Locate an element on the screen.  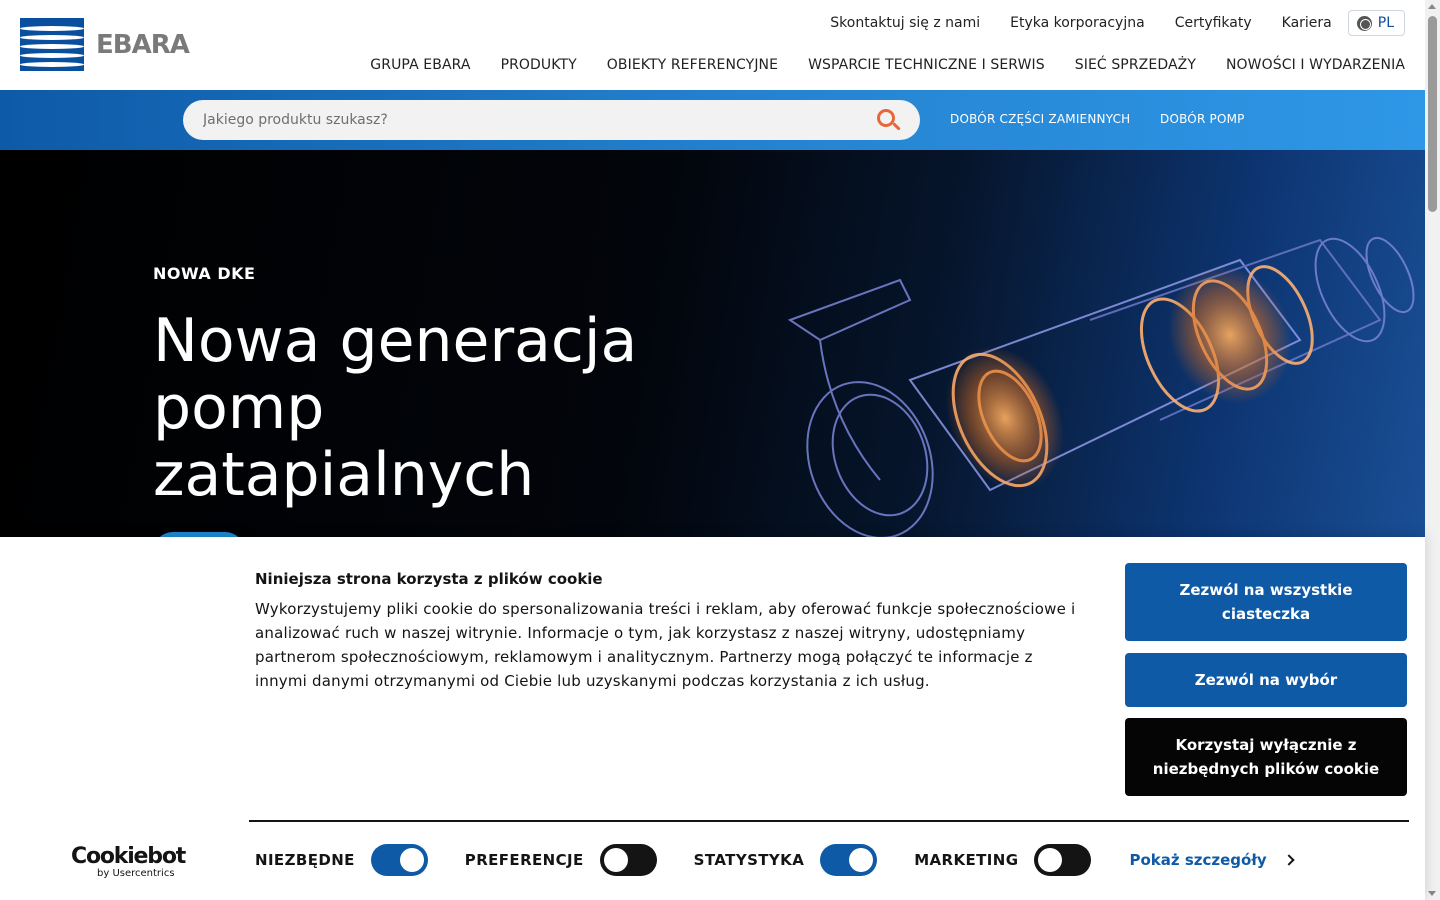
nav-item-sales-network: SIEĆ SPRZEDAŻY is located at coordinates (1135, 65).